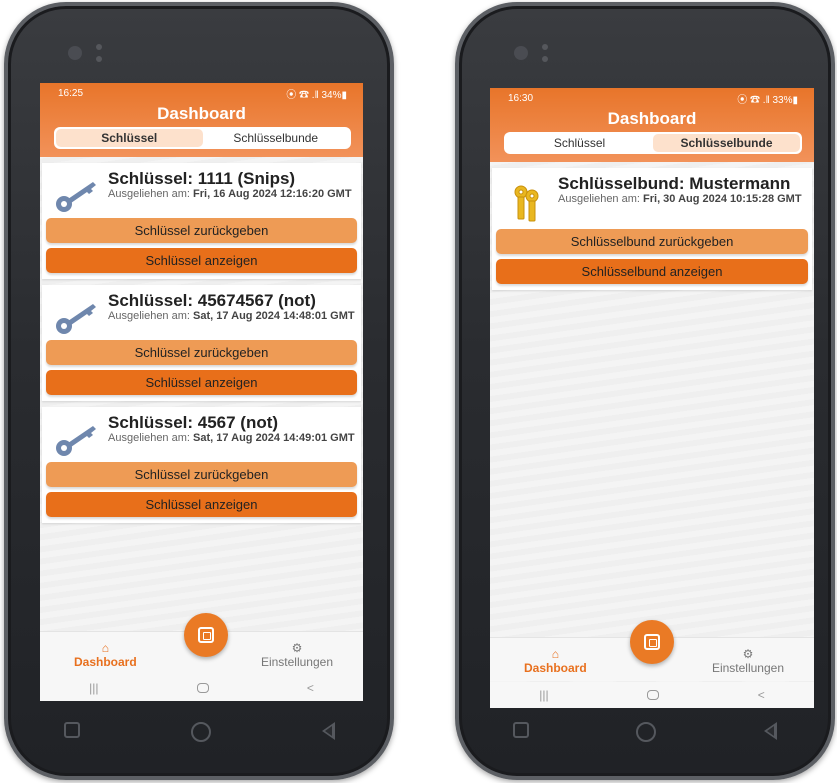 This screenshot has height=783, width=837. What do you see at coordinates (202, 178) in the screenshot?
I see `card-title: Schlüssel: 1111 (Snips)` at bounding box center [202, 178].